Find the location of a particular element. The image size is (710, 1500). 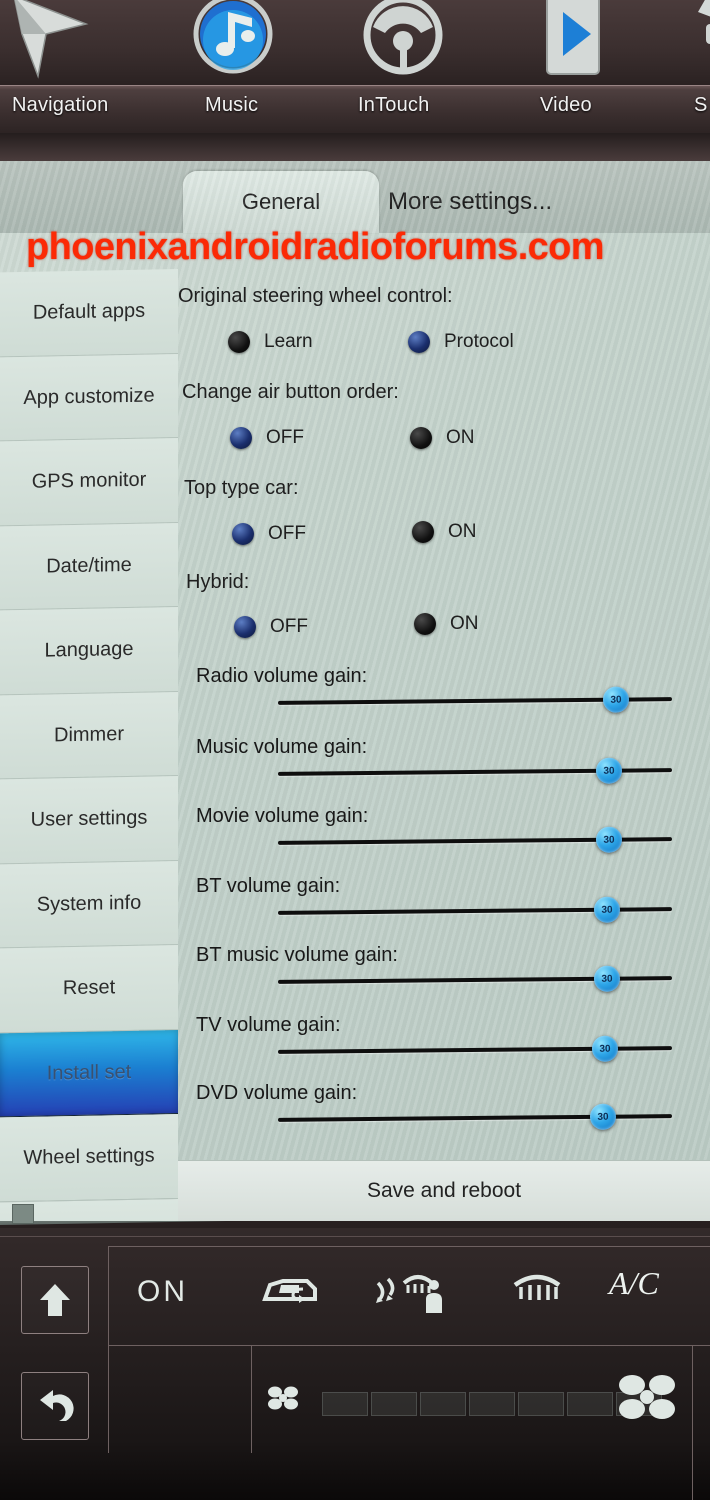

radio-option-hybrid-off: OFF is located at coordinates (271, 627).